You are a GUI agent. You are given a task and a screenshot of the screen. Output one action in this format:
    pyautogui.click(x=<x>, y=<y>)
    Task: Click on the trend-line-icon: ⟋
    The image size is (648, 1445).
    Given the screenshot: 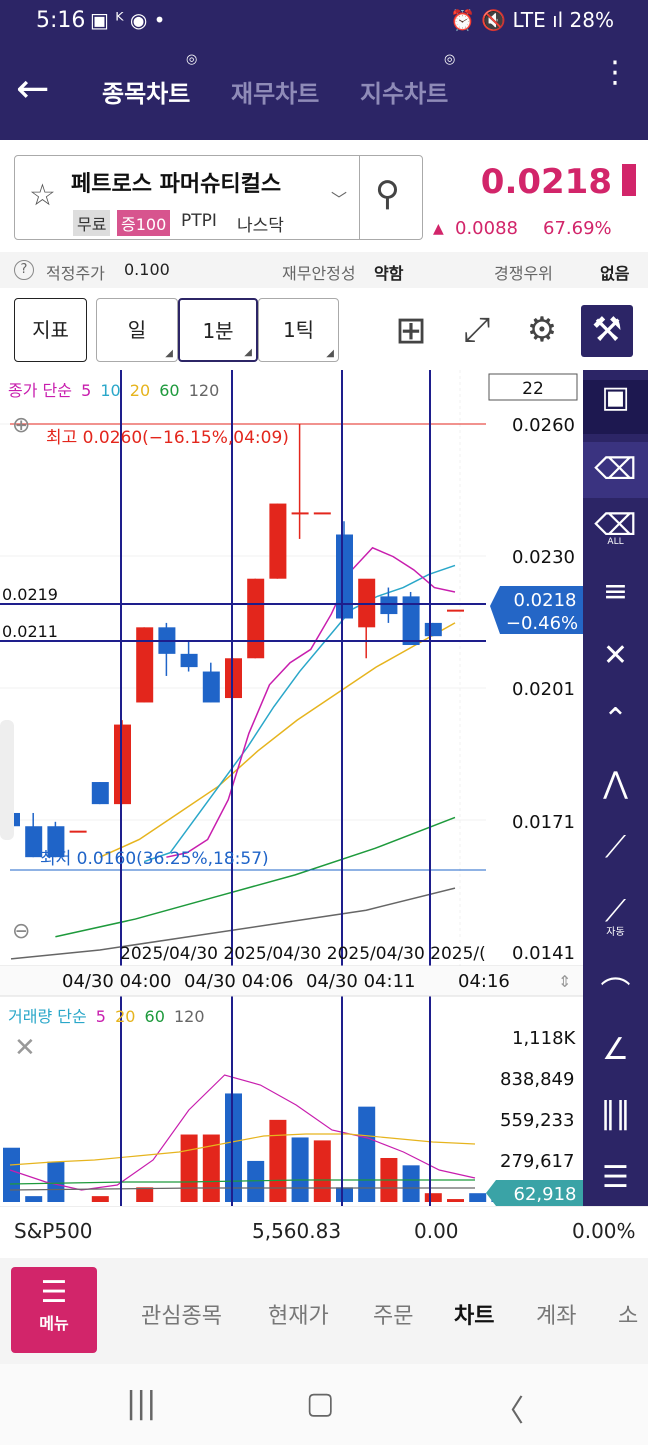 What is the action you would take?
    pyautogui.click(x=615, y=847)
    